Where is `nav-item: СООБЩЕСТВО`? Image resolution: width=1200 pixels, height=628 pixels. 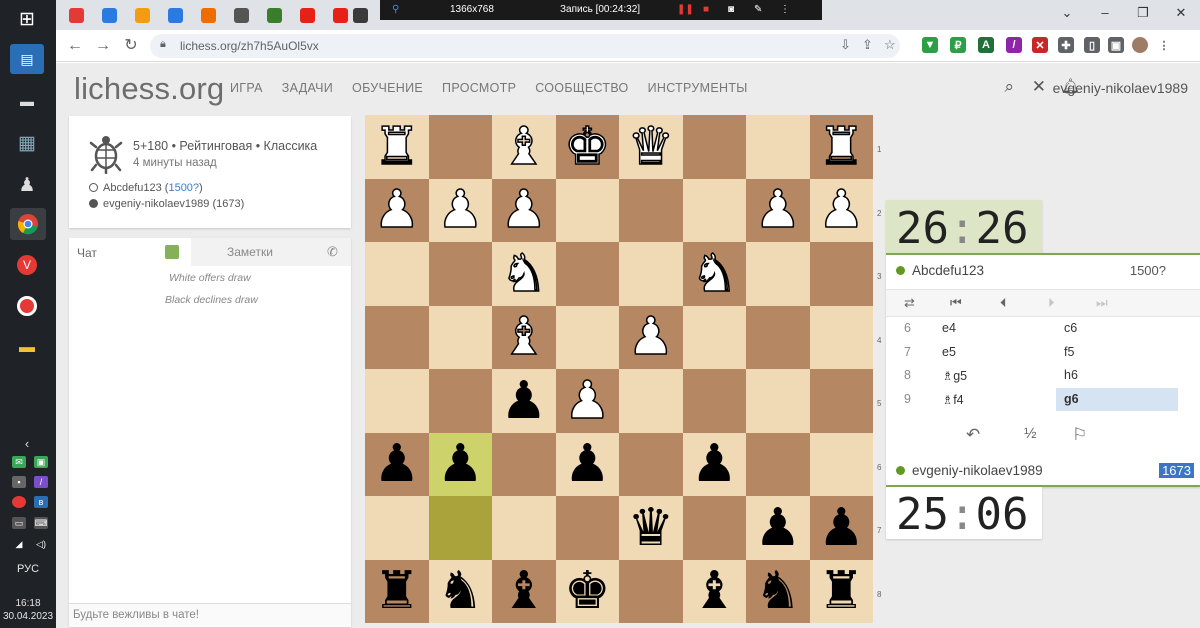 nav-item: СООБЩЕСТВО is located at coordinates (581, 88).